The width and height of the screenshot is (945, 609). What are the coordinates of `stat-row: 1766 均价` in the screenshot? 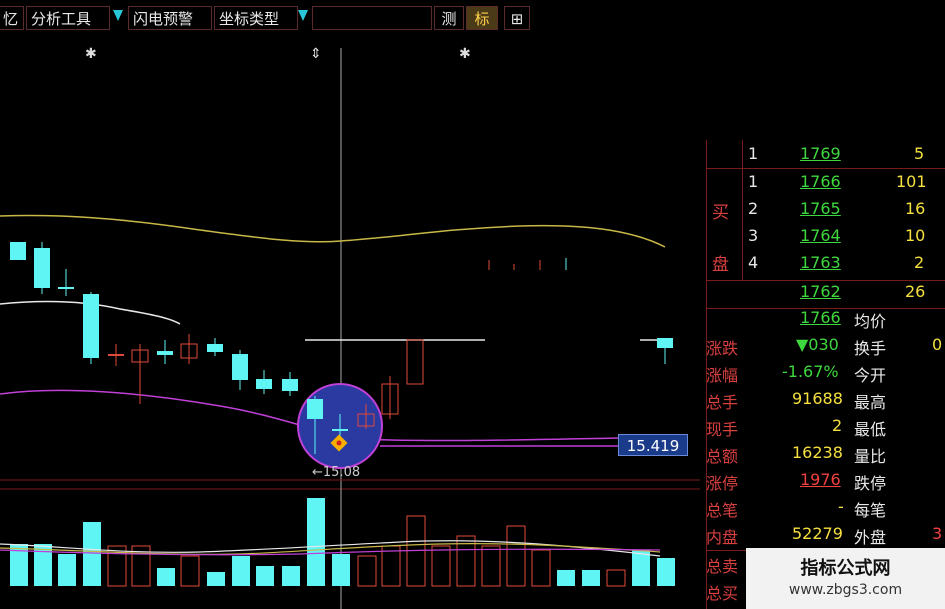 It's located at (822, 319).